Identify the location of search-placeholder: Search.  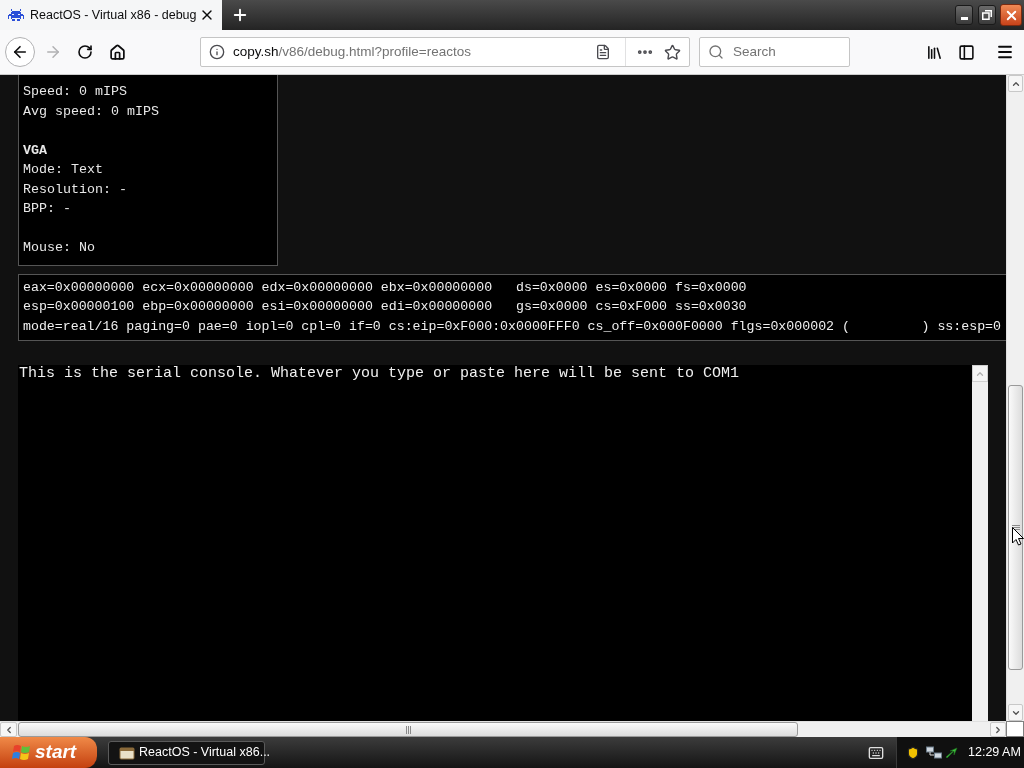
(754, 51).